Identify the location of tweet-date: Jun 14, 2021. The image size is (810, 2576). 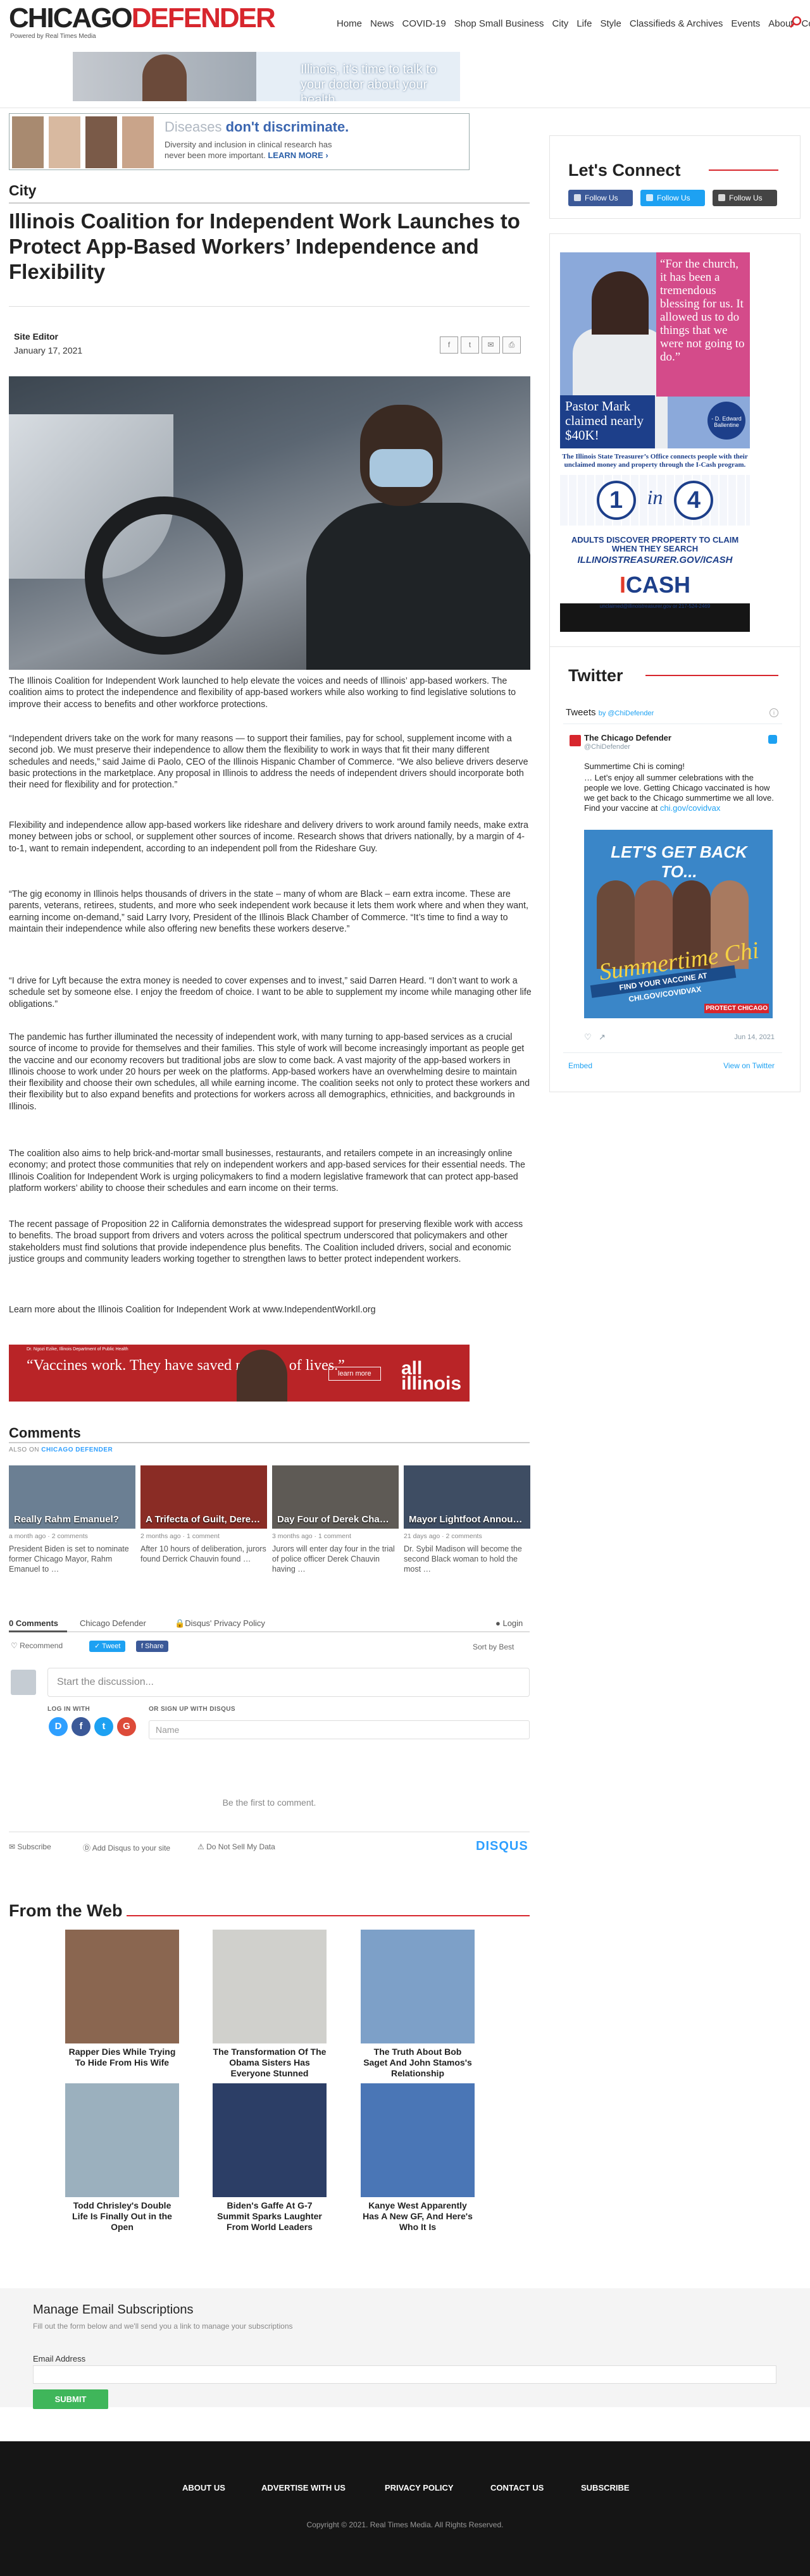
(754, 1037).